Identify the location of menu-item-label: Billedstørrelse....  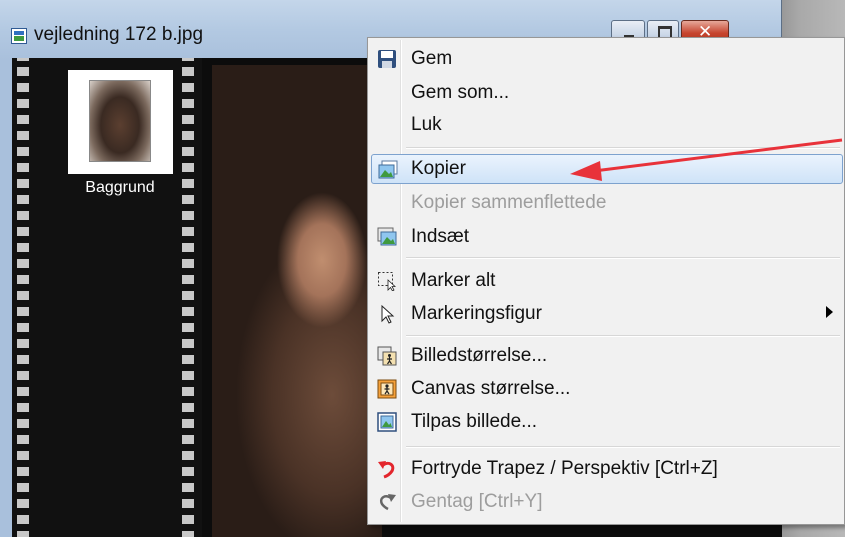
(479, 355).